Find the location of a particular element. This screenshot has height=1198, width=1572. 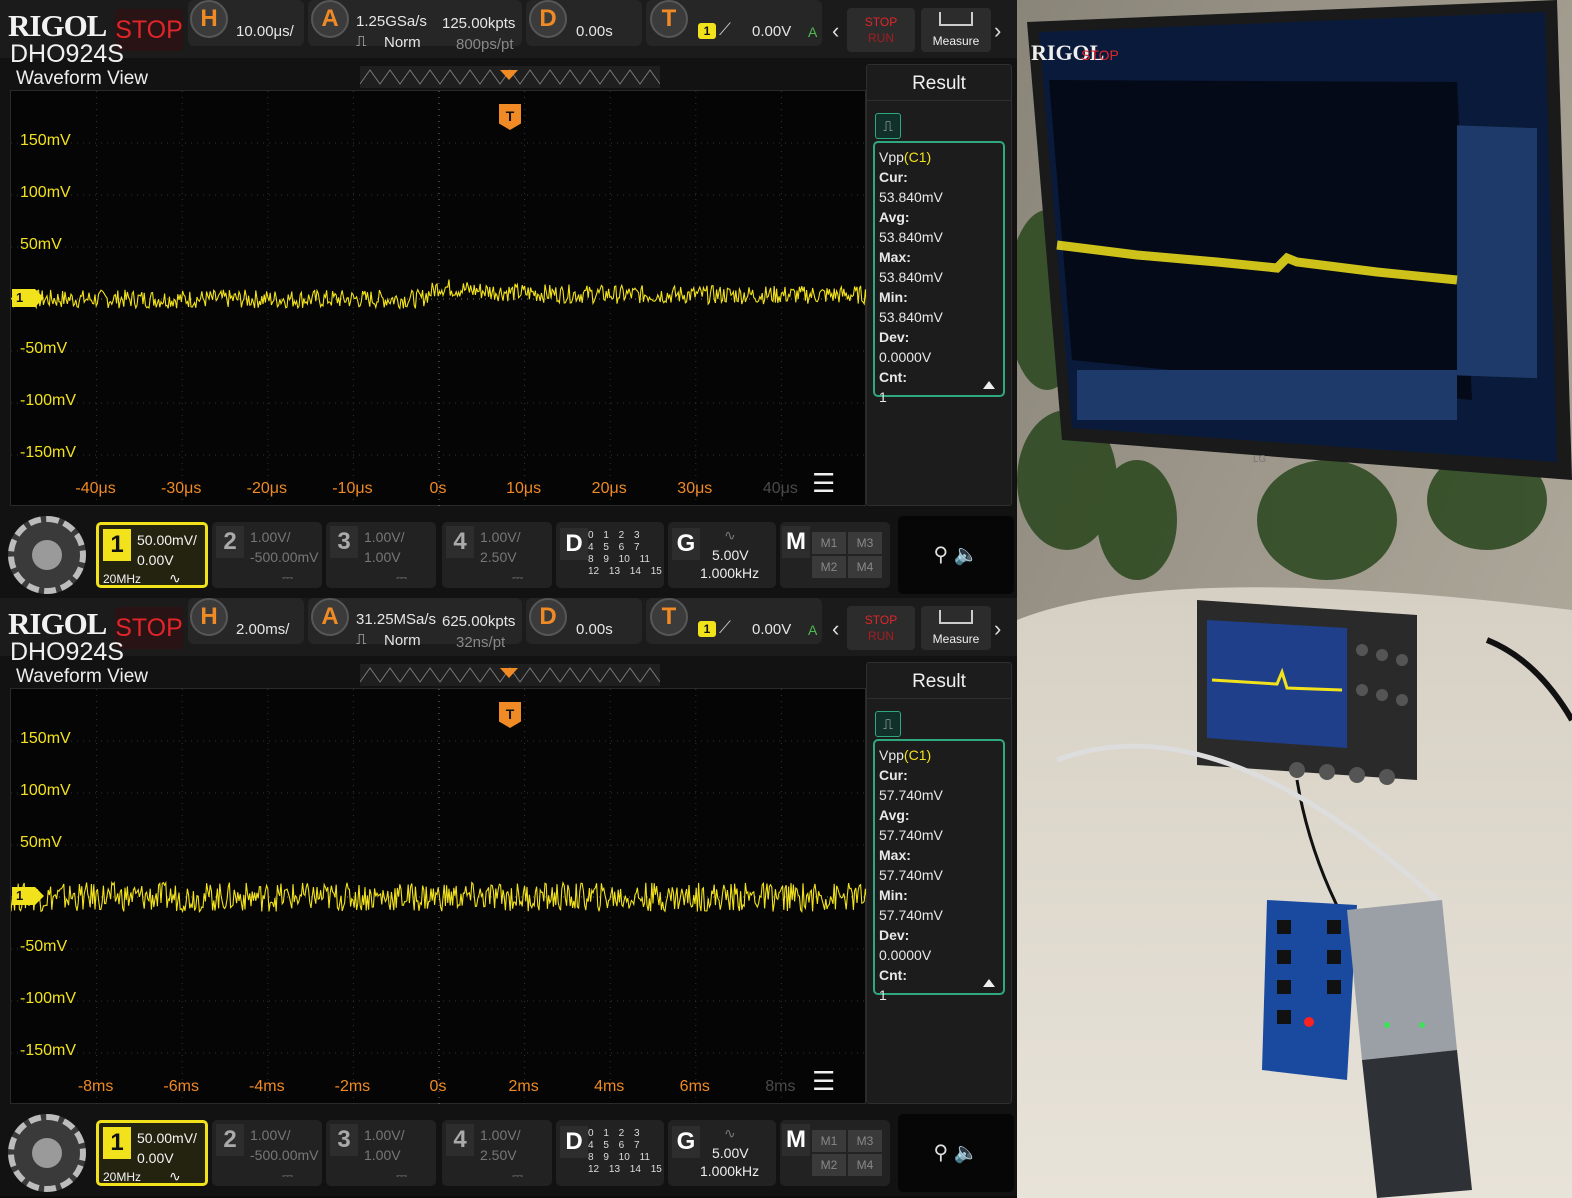

delay-value: 0.00s is located at coordinates (594, 629).